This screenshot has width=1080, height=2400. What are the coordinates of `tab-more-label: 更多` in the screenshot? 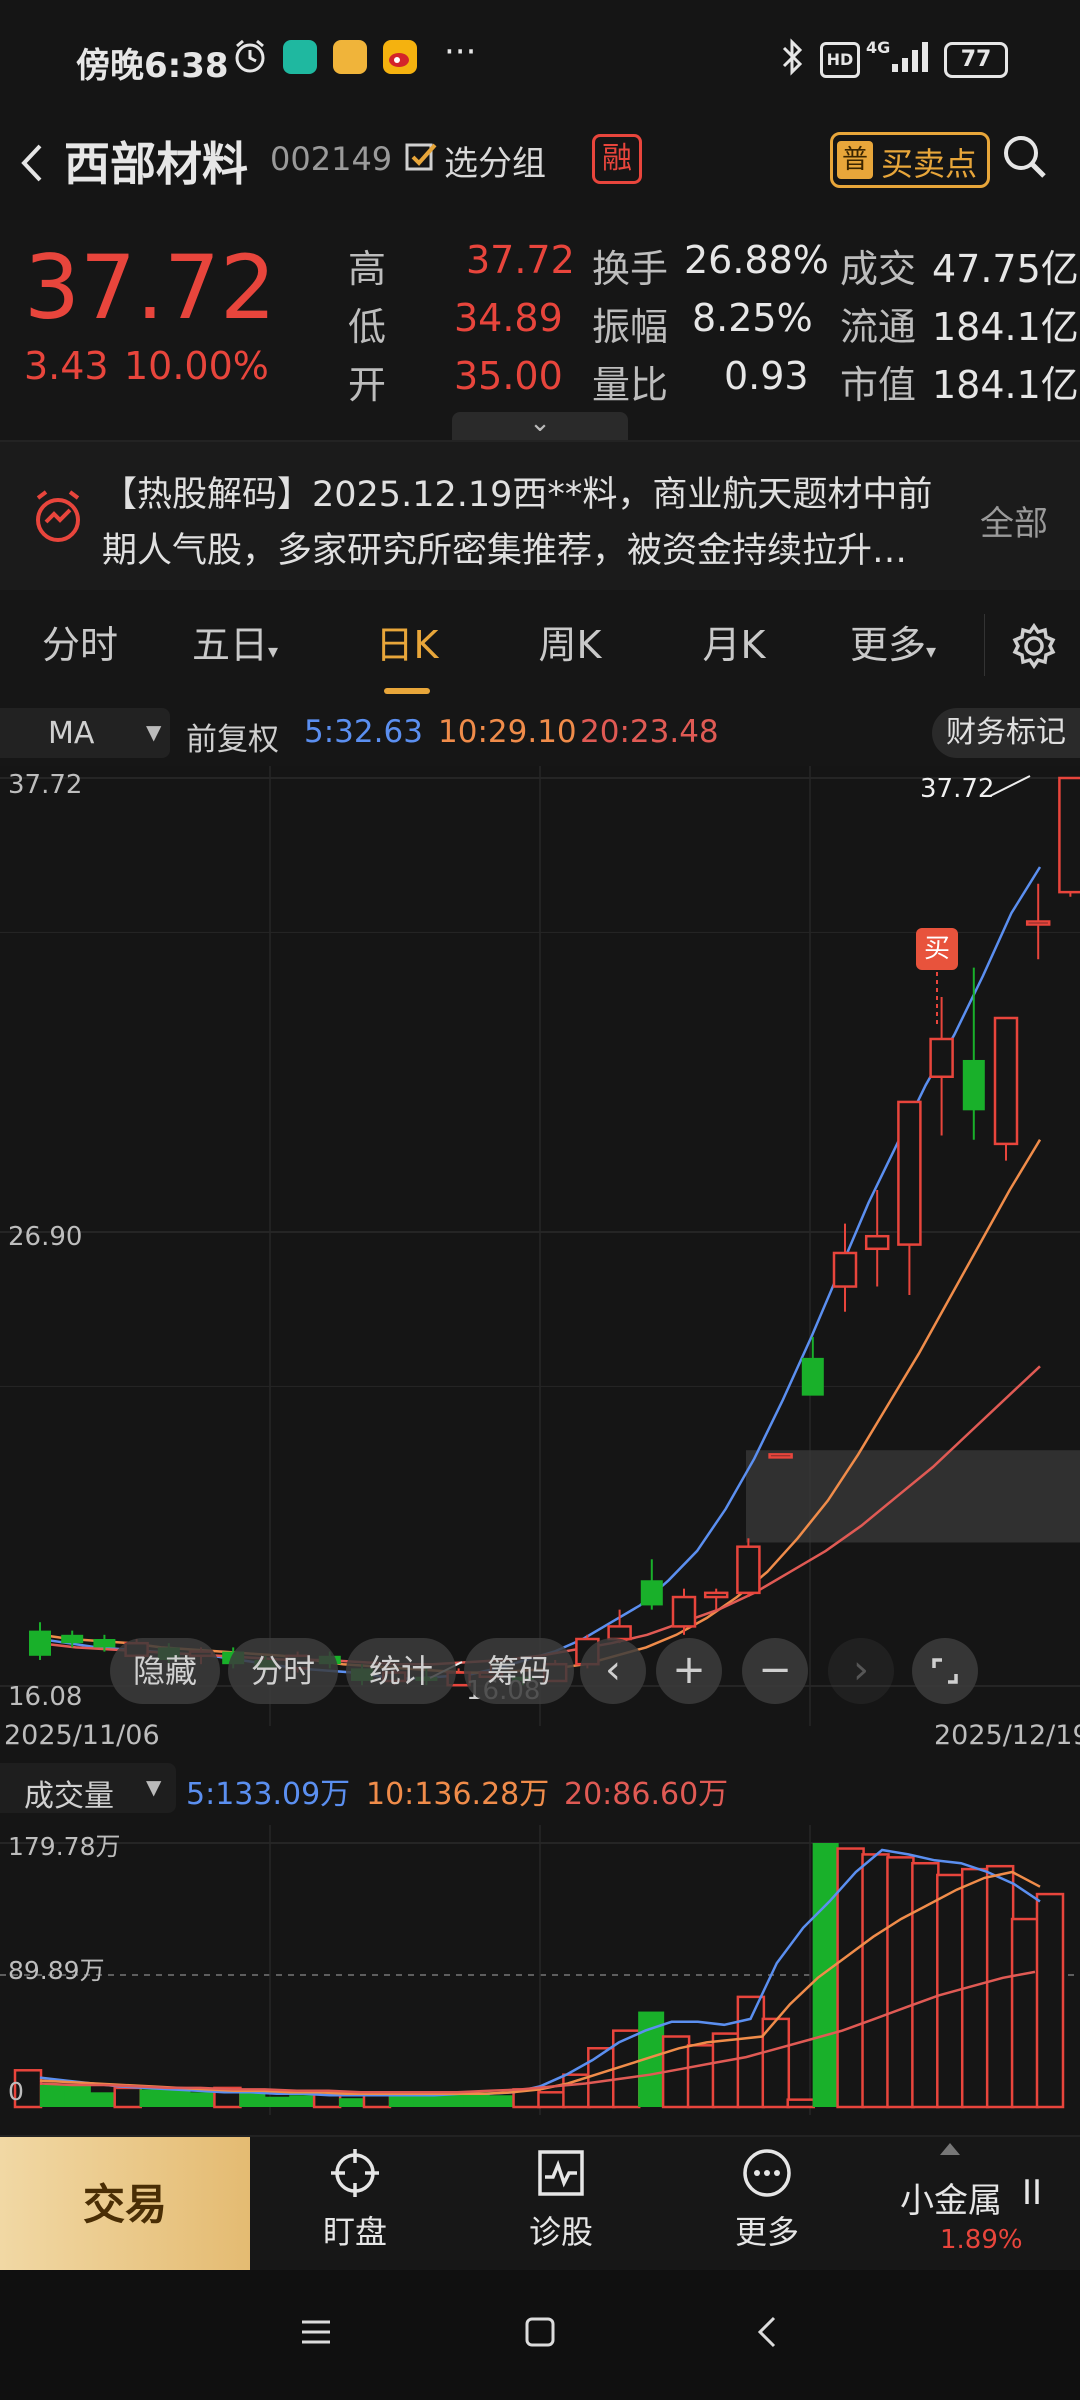 It's located at (887, 645).